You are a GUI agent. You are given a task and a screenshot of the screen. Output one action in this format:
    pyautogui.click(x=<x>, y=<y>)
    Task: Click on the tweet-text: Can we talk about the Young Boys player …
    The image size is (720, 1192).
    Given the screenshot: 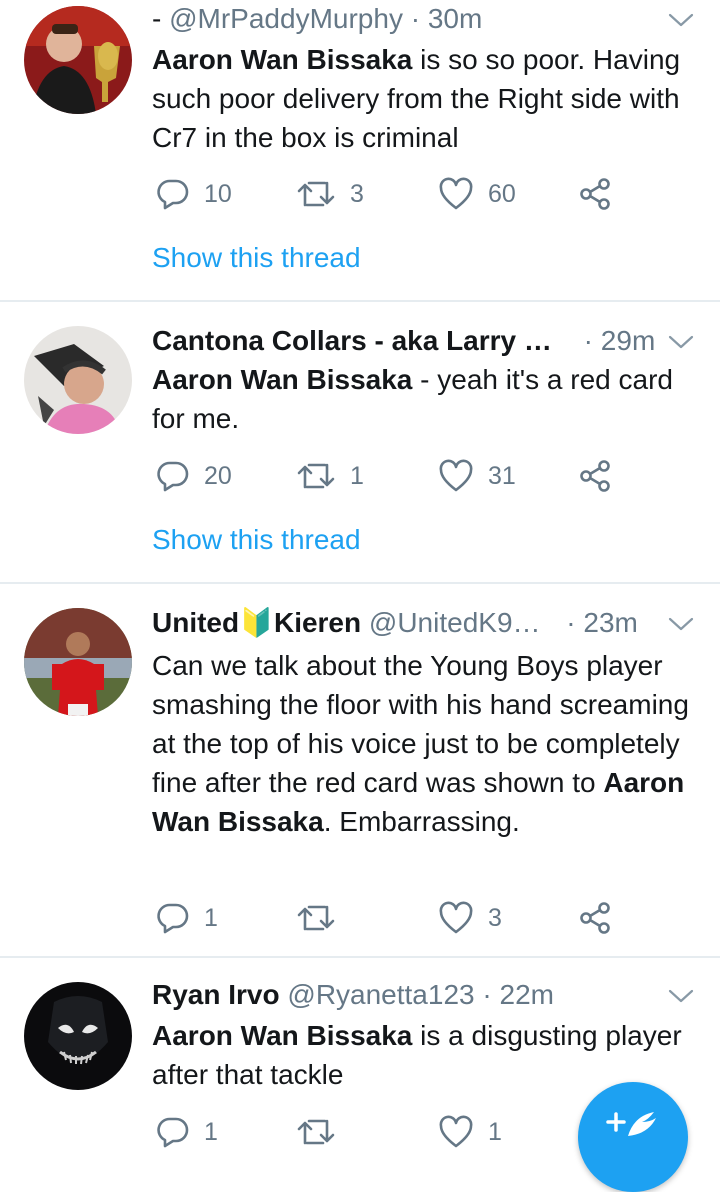 What is the action you would take?
    pyautogui.click(x=427, y=743)
    